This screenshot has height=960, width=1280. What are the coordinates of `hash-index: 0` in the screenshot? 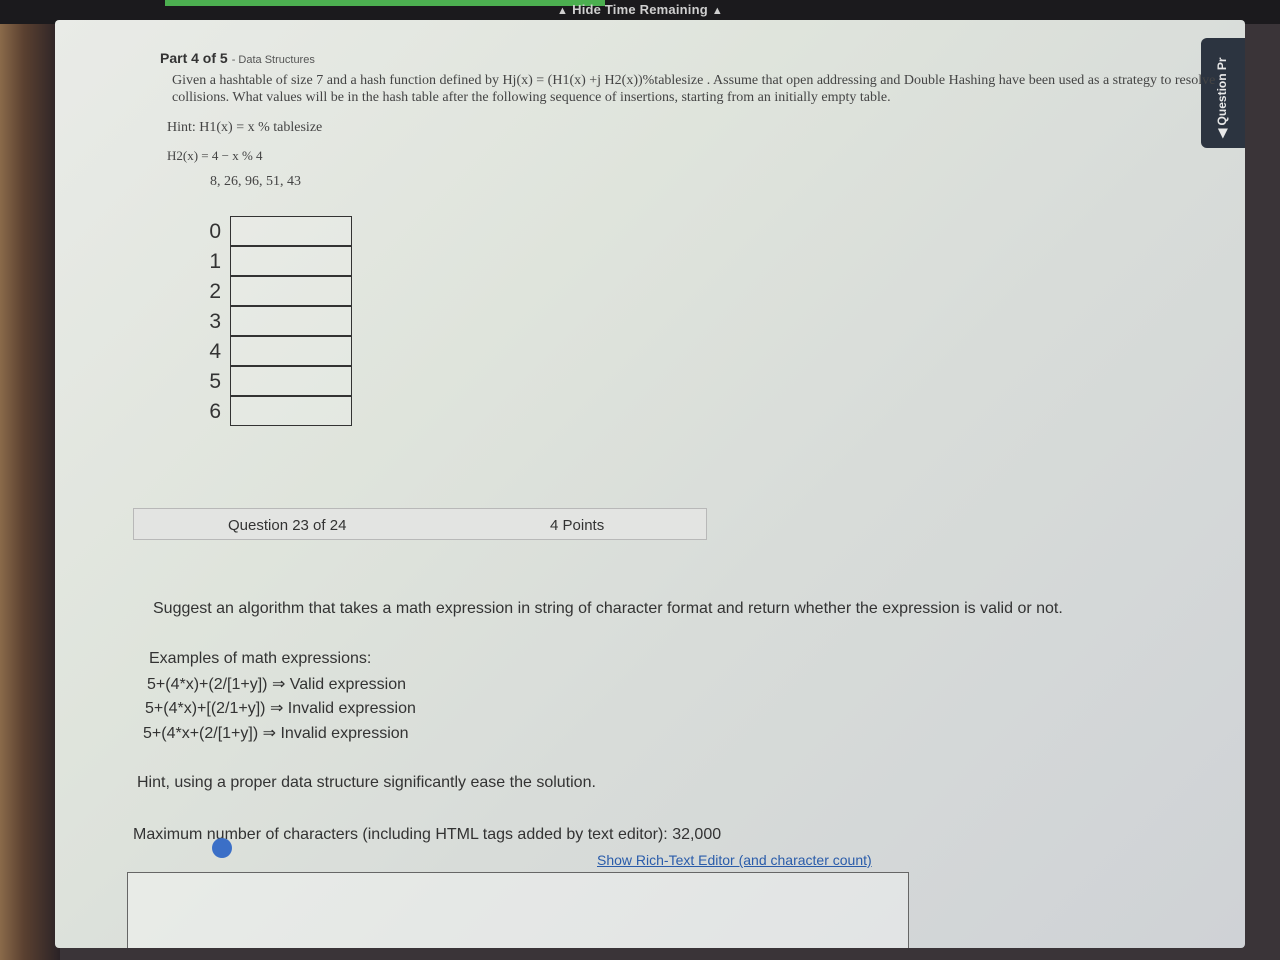 It's located at (215, 231).